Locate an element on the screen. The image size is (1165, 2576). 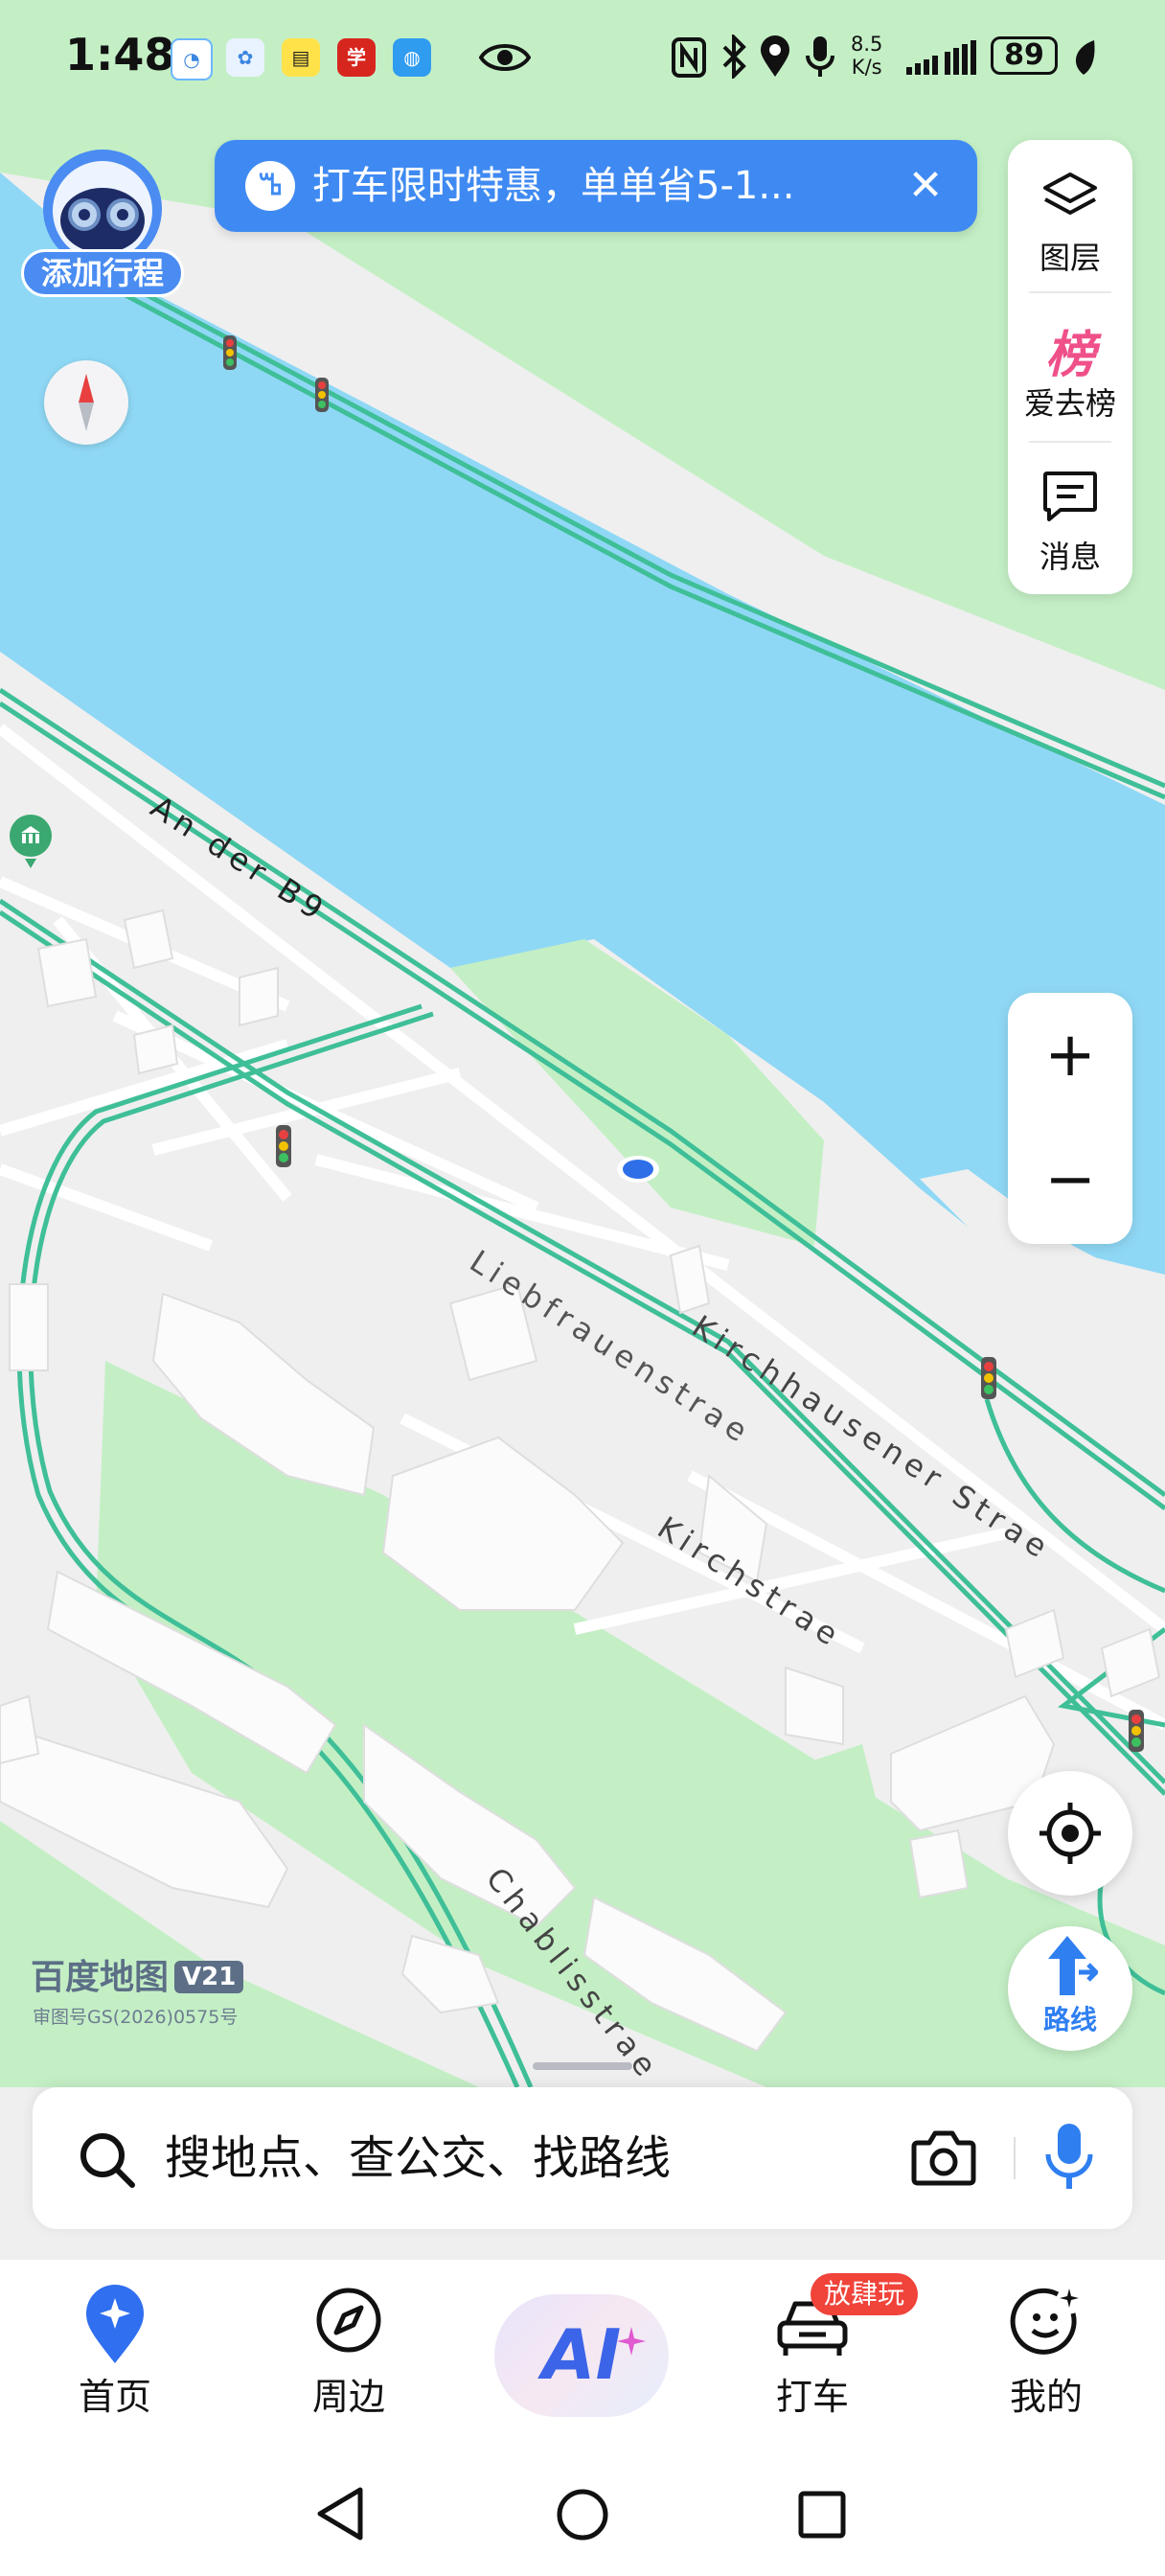
search-bar: 搜地点、查公交、找路线 is located at coordinates (582, 2158).